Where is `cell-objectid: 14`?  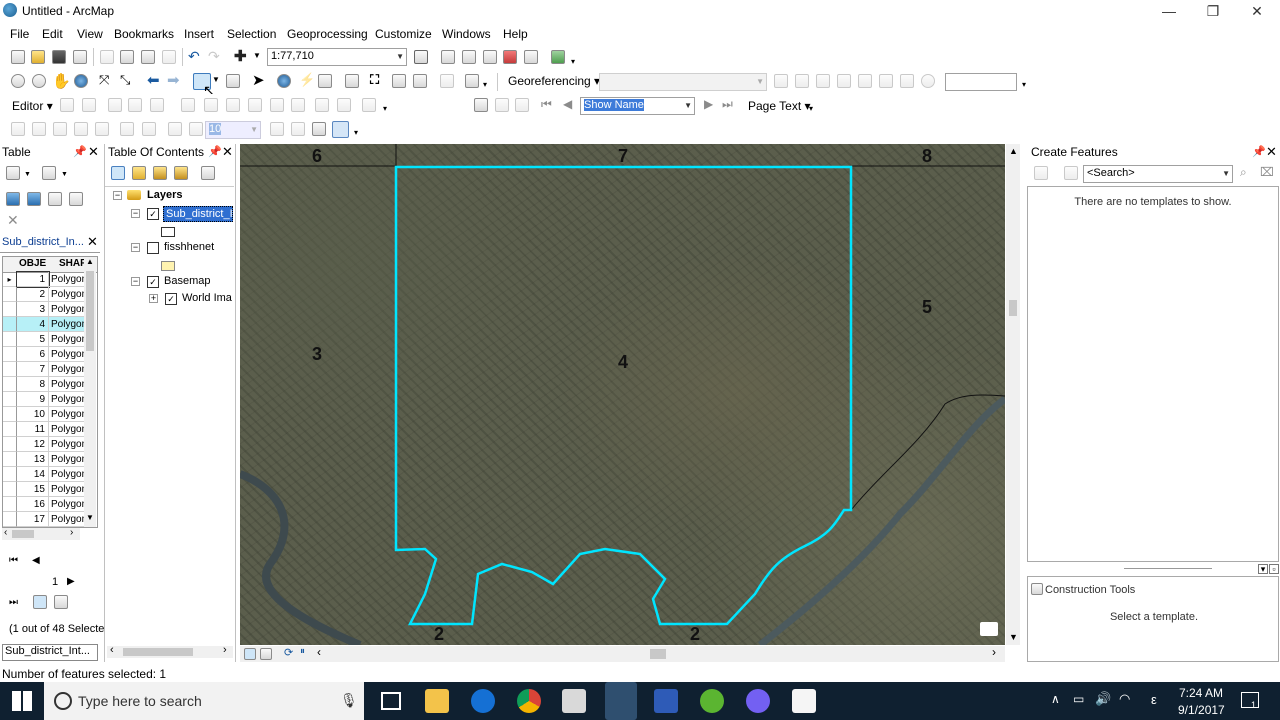 cell-objectid: 14 is located at coordinates (33, 474).